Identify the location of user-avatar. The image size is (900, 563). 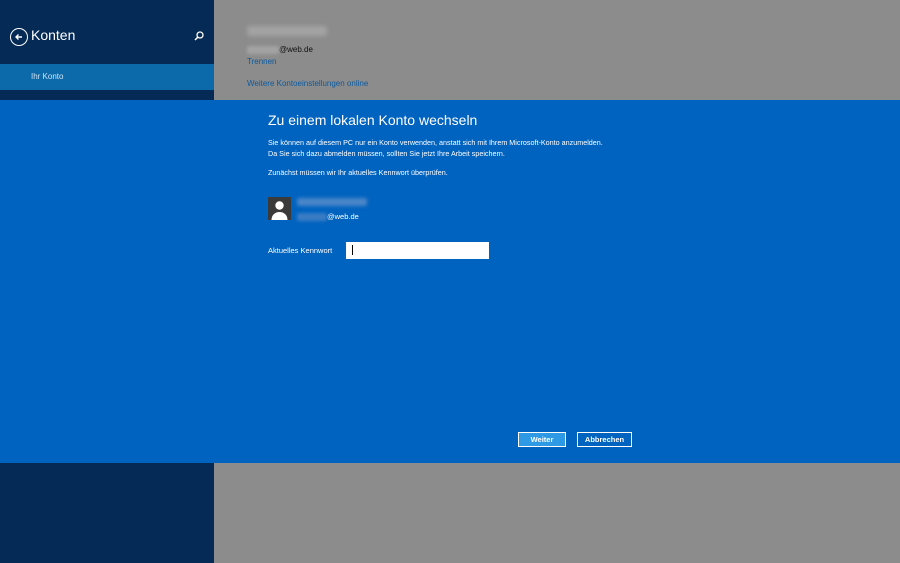
(279, 208).